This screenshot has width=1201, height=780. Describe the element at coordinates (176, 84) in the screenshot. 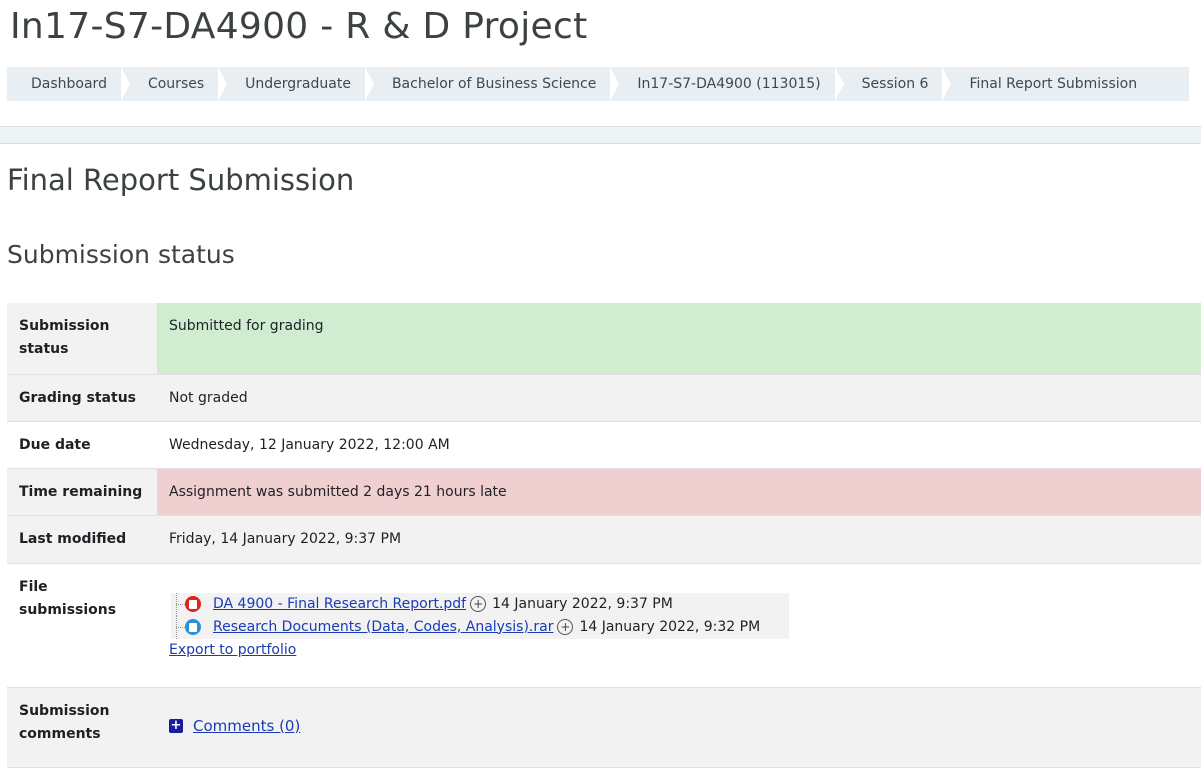

I see `breadcrumb-item-courses: Courses` at that location.